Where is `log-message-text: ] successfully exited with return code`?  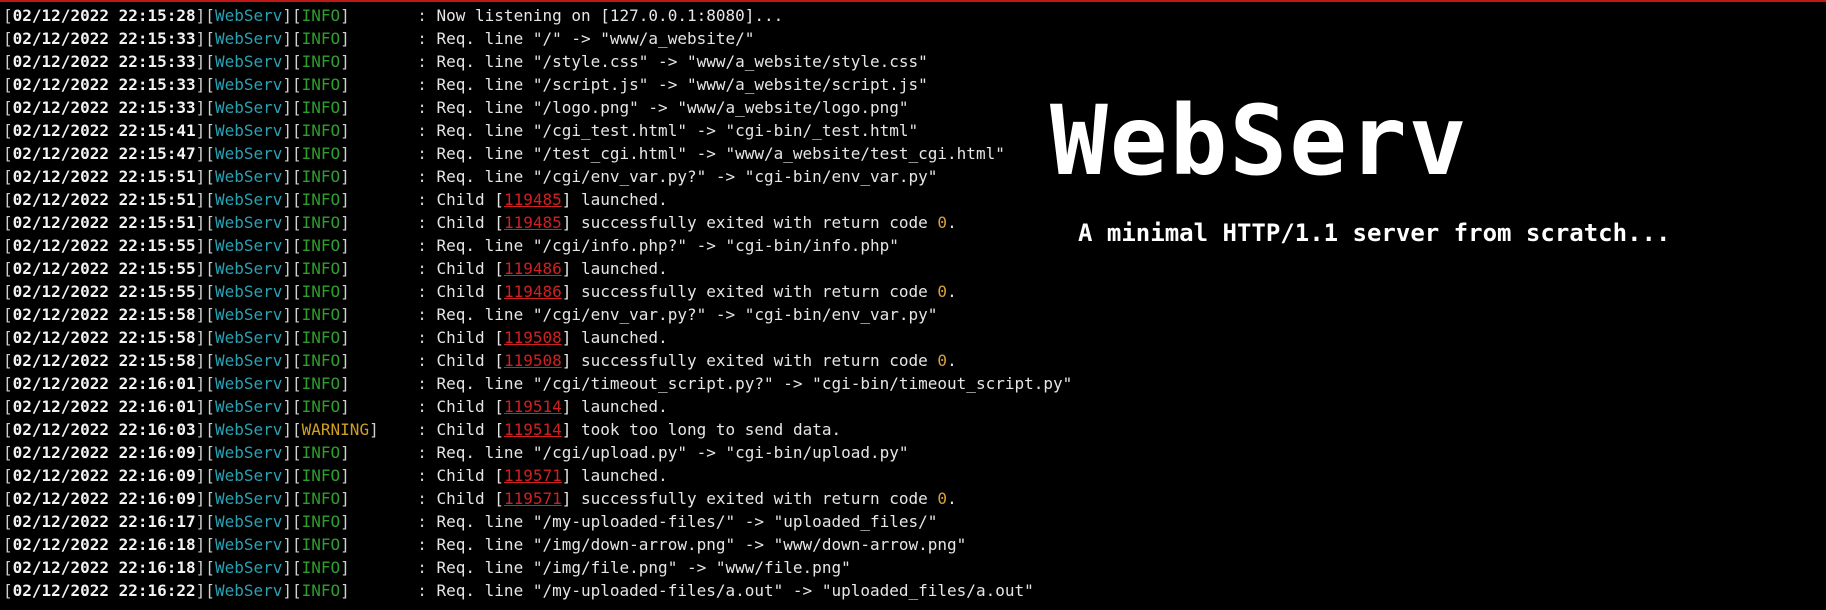 log-message-text: ] successfully exited with return code is located at coordinates (749, 291).